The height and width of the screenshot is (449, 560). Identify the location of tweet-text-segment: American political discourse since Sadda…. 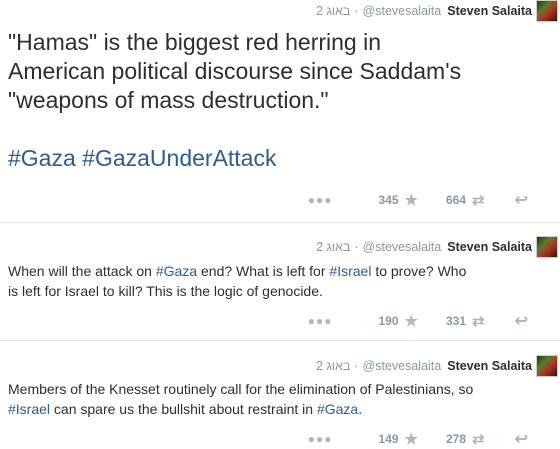
(235, 71).